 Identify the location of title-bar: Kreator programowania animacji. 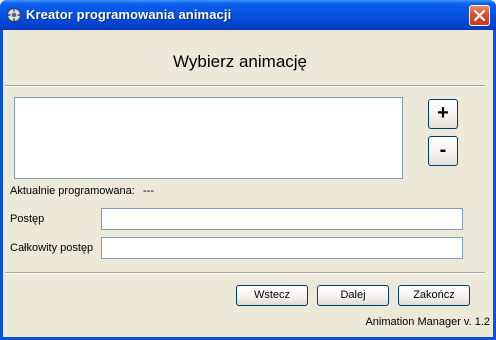
(248, 15).